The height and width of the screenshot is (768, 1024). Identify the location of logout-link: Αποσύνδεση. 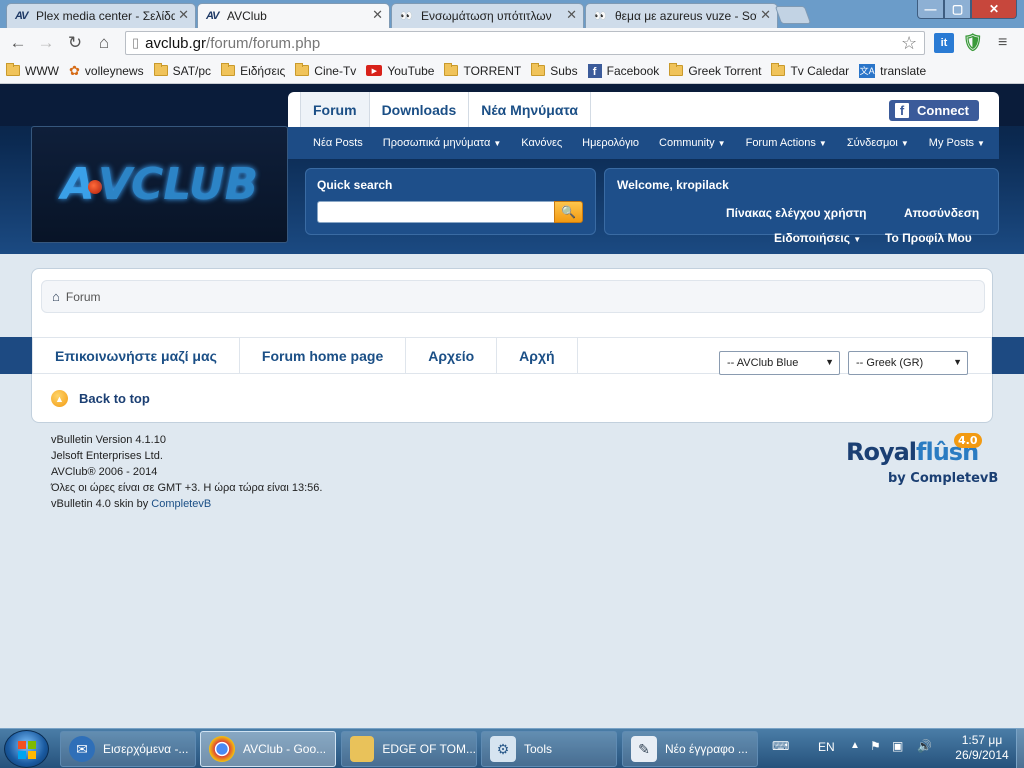
(941, 213).